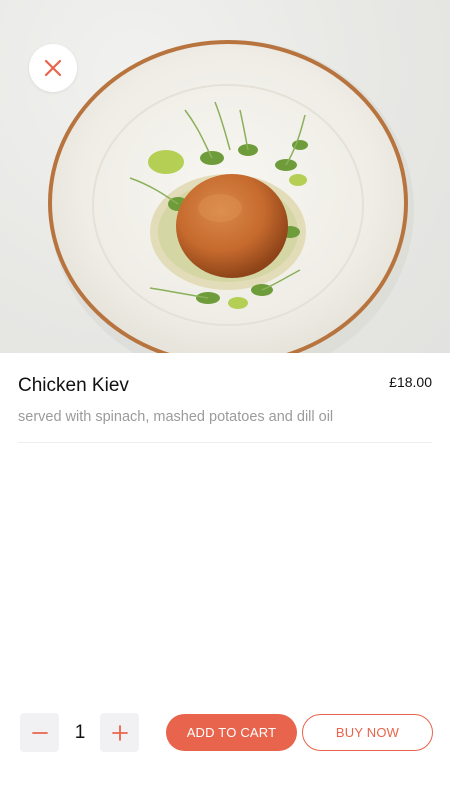 The height and width of the screenshot is (800, 450). I want to click on buy-now-button: BUY NOW, so click(367, 732).